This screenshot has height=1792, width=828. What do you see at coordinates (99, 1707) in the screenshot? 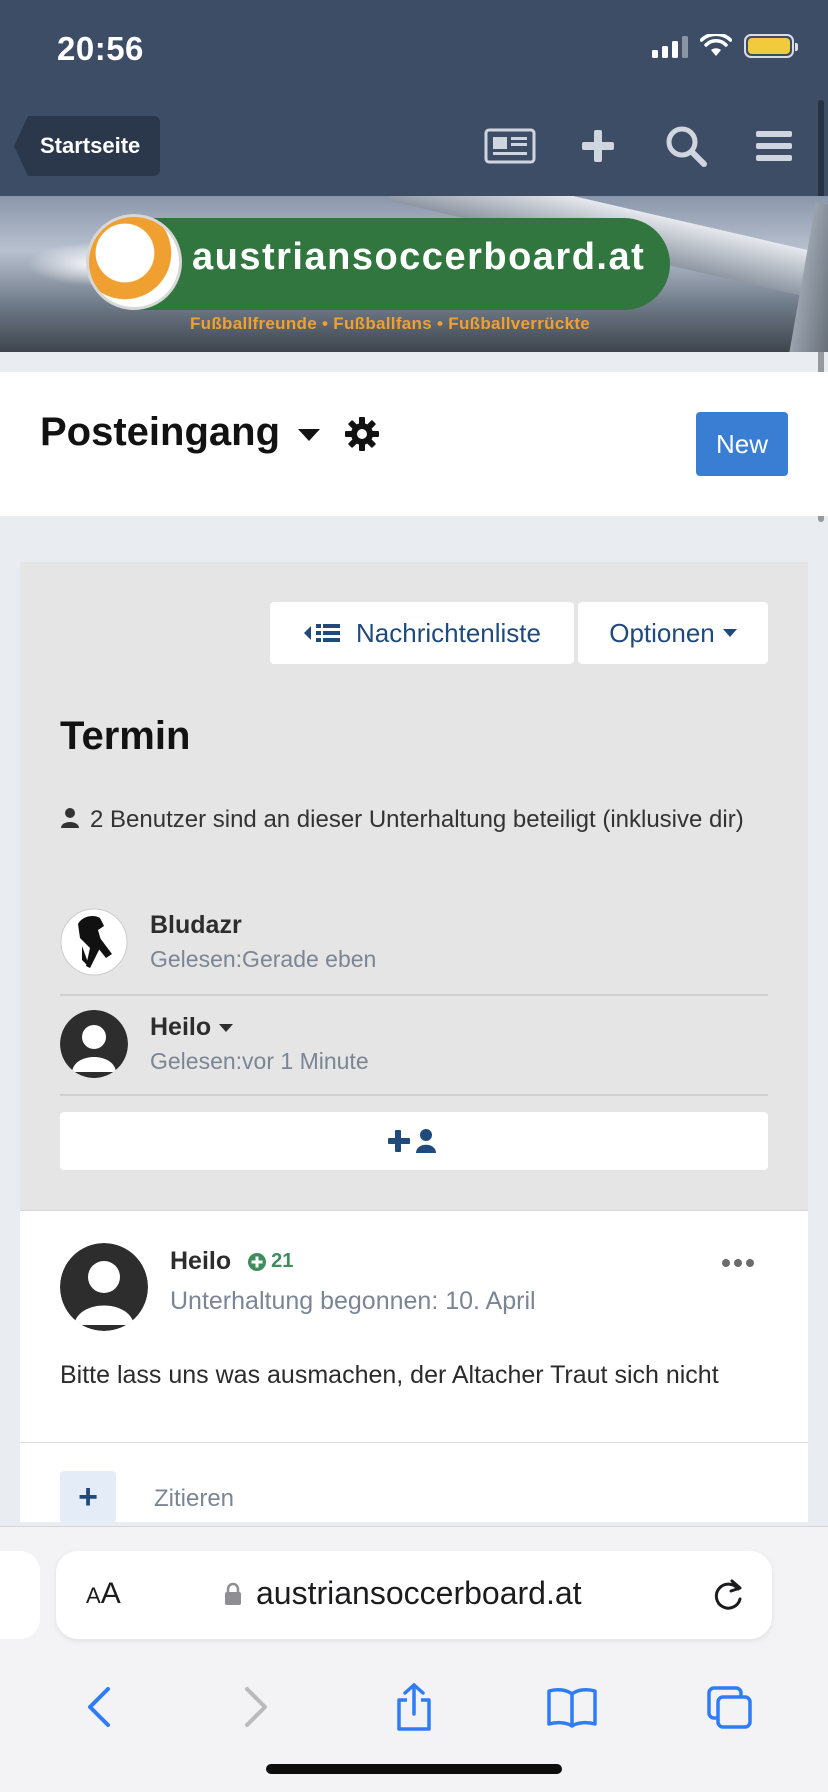
I see `back-icon` at bounding box center [99, 1707].